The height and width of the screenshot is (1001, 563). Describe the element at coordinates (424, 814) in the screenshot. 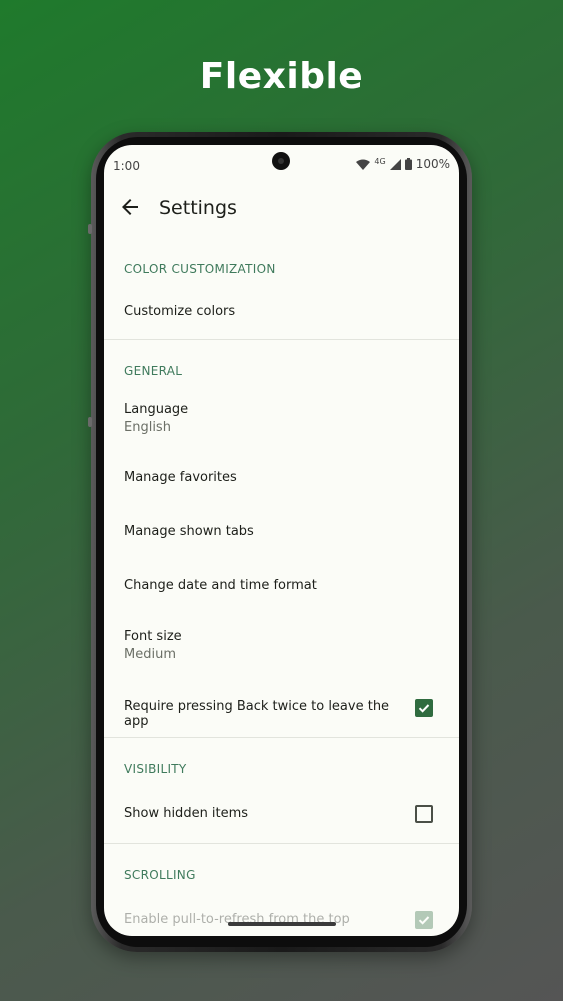

I see `show-hidden-items-checkbox` at that location.